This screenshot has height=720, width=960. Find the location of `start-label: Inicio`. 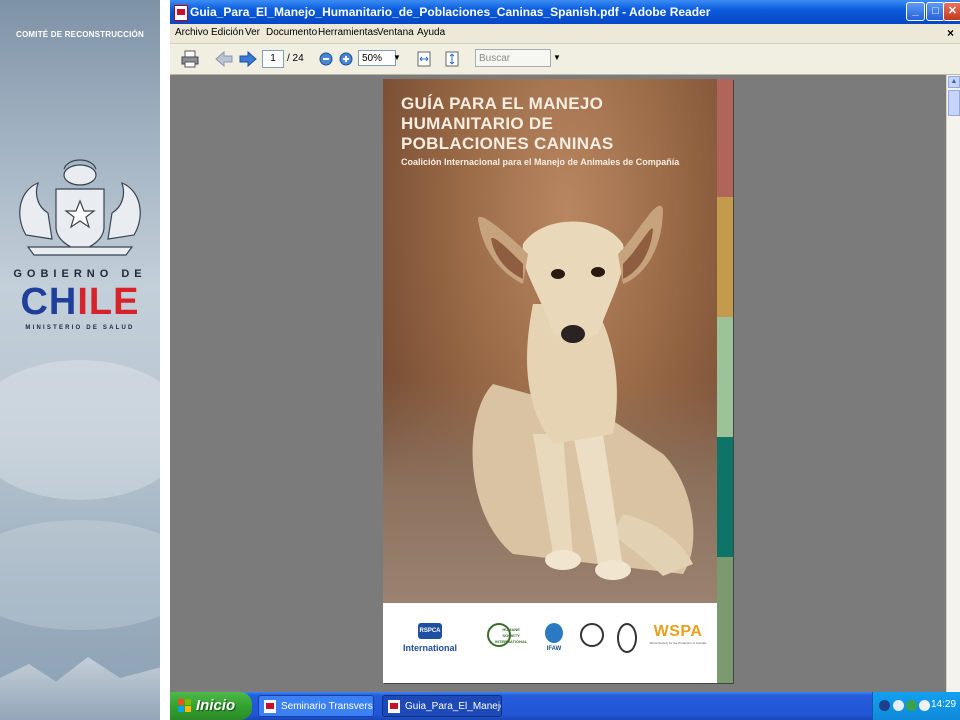

start-label: Inicio is located at coordinates (216, 705).